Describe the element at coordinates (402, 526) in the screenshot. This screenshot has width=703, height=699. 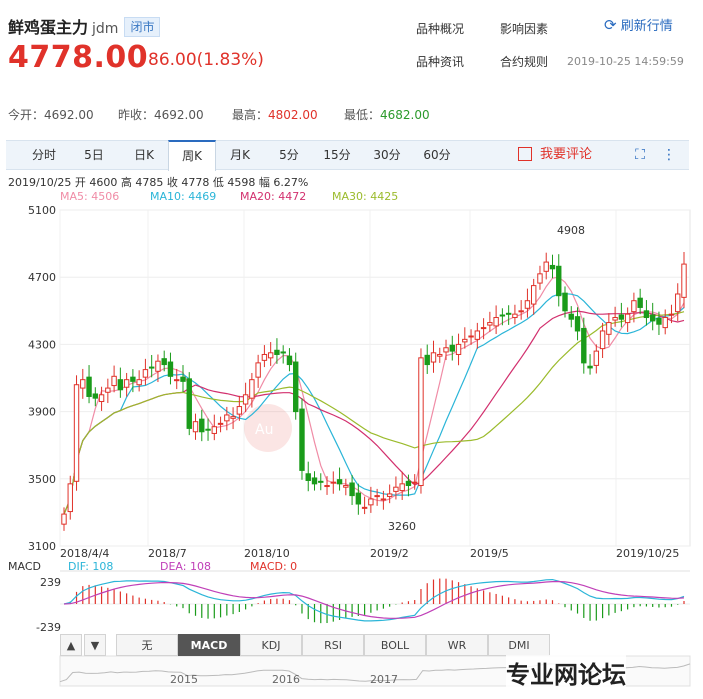
I see `annotation-low: 3260` at that location.